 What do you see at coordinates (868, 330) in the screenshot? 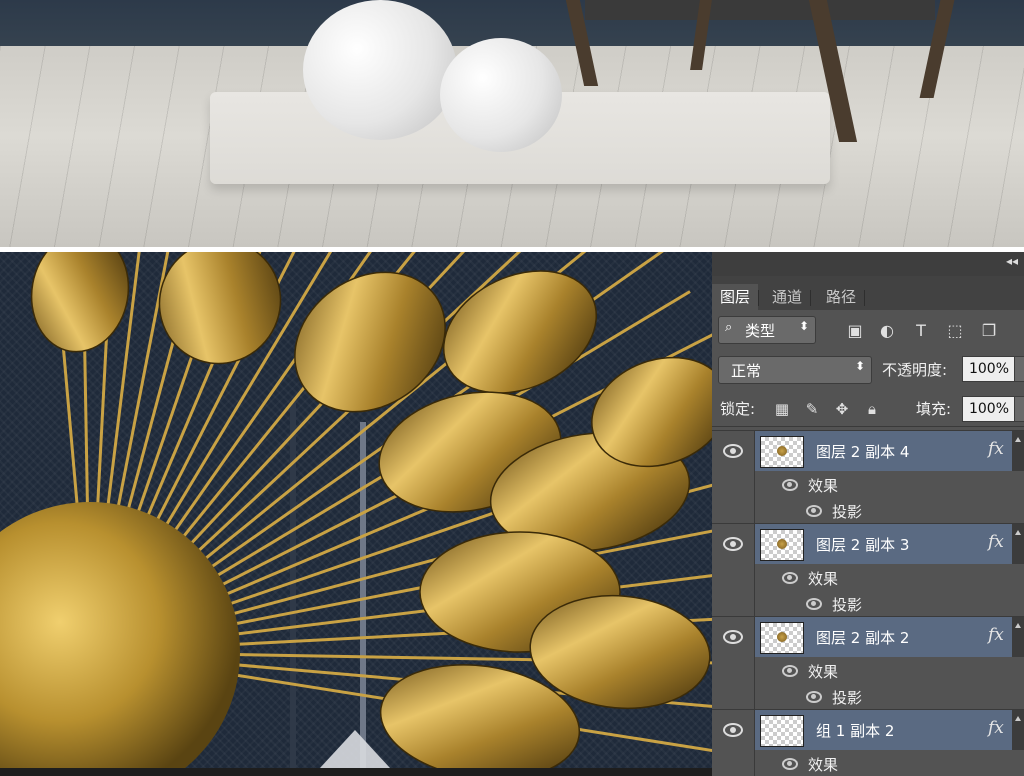
I see `layer-filter-row: ⌕ 类型 ⬍ ▣ ◐ T ⬚ ❐` at bounding box center [868, 330].